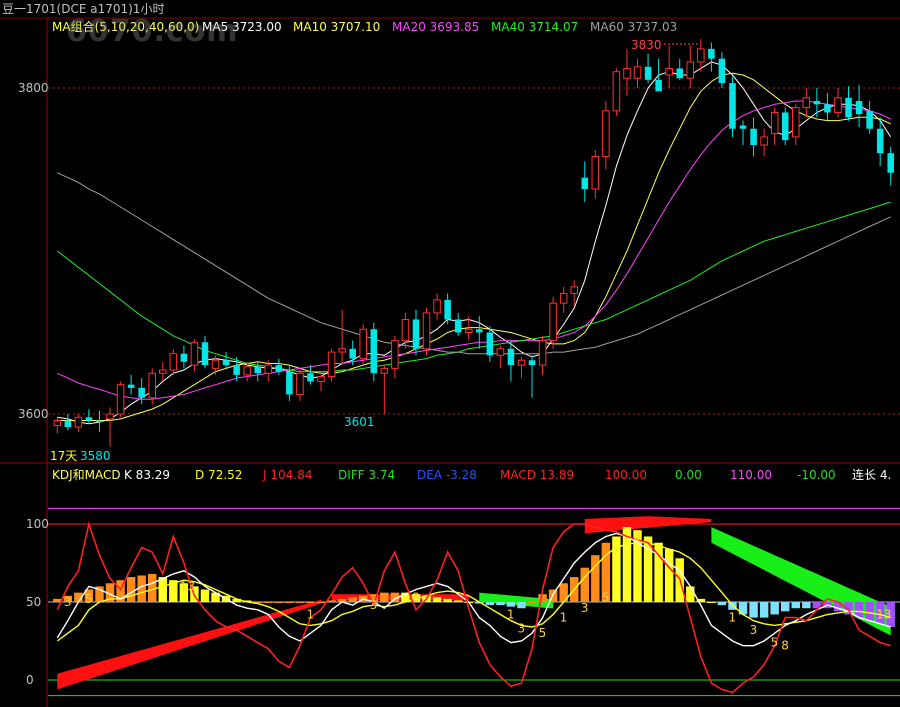 This screenshot has height=707, width=900. I want to click on indicator-legend-item: 0.00, so click(688, 475).